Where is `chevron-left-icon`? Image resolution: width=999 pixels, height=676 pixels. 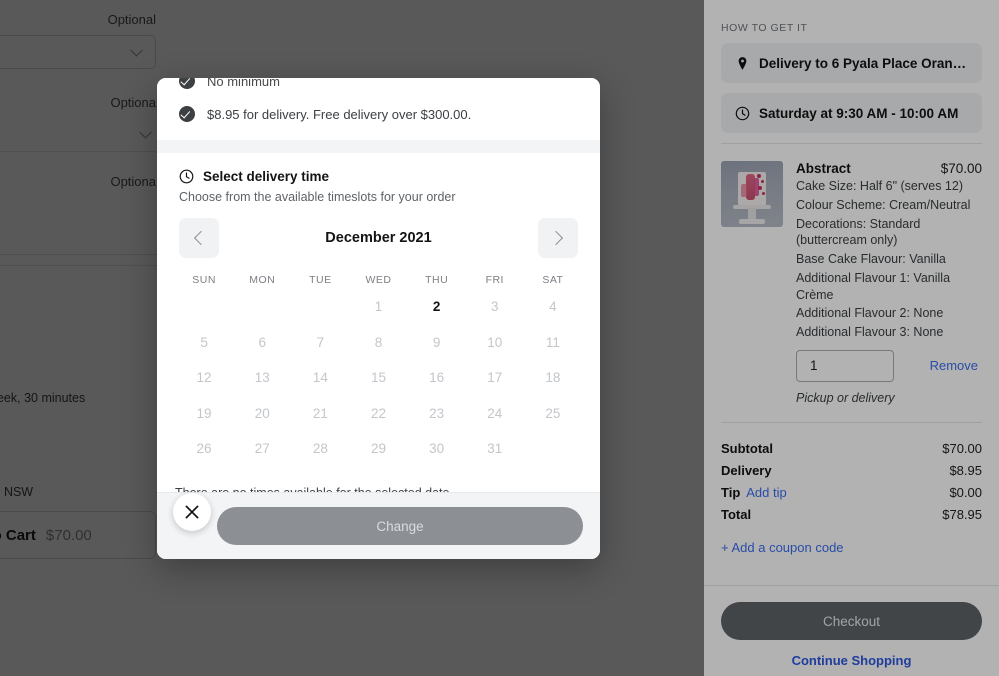
chevron-left-icon is located at coordinates (200, 238).